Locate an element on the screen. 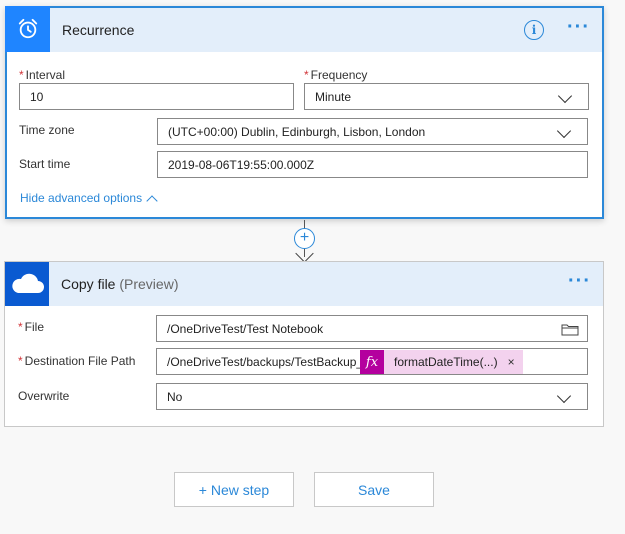  frequency-select: Minute is located at coordinates (446, 96).